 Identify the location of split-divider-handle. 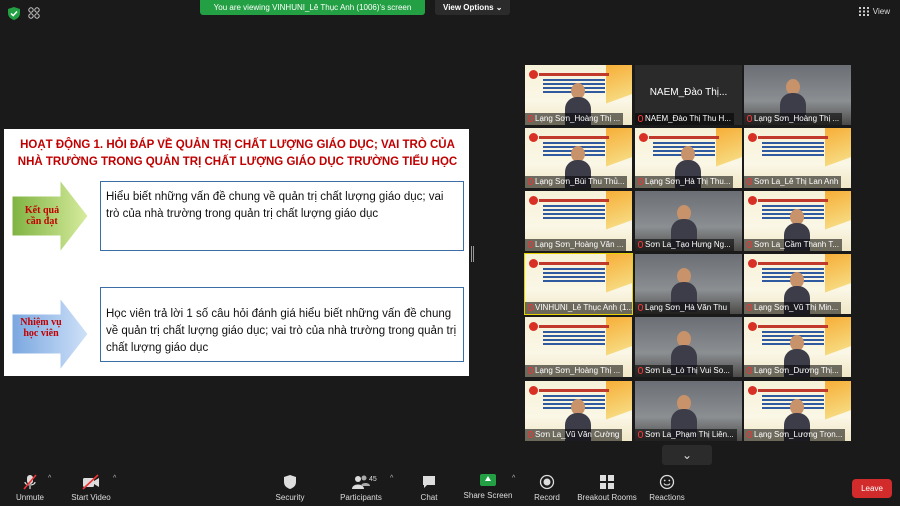
(472, 254).